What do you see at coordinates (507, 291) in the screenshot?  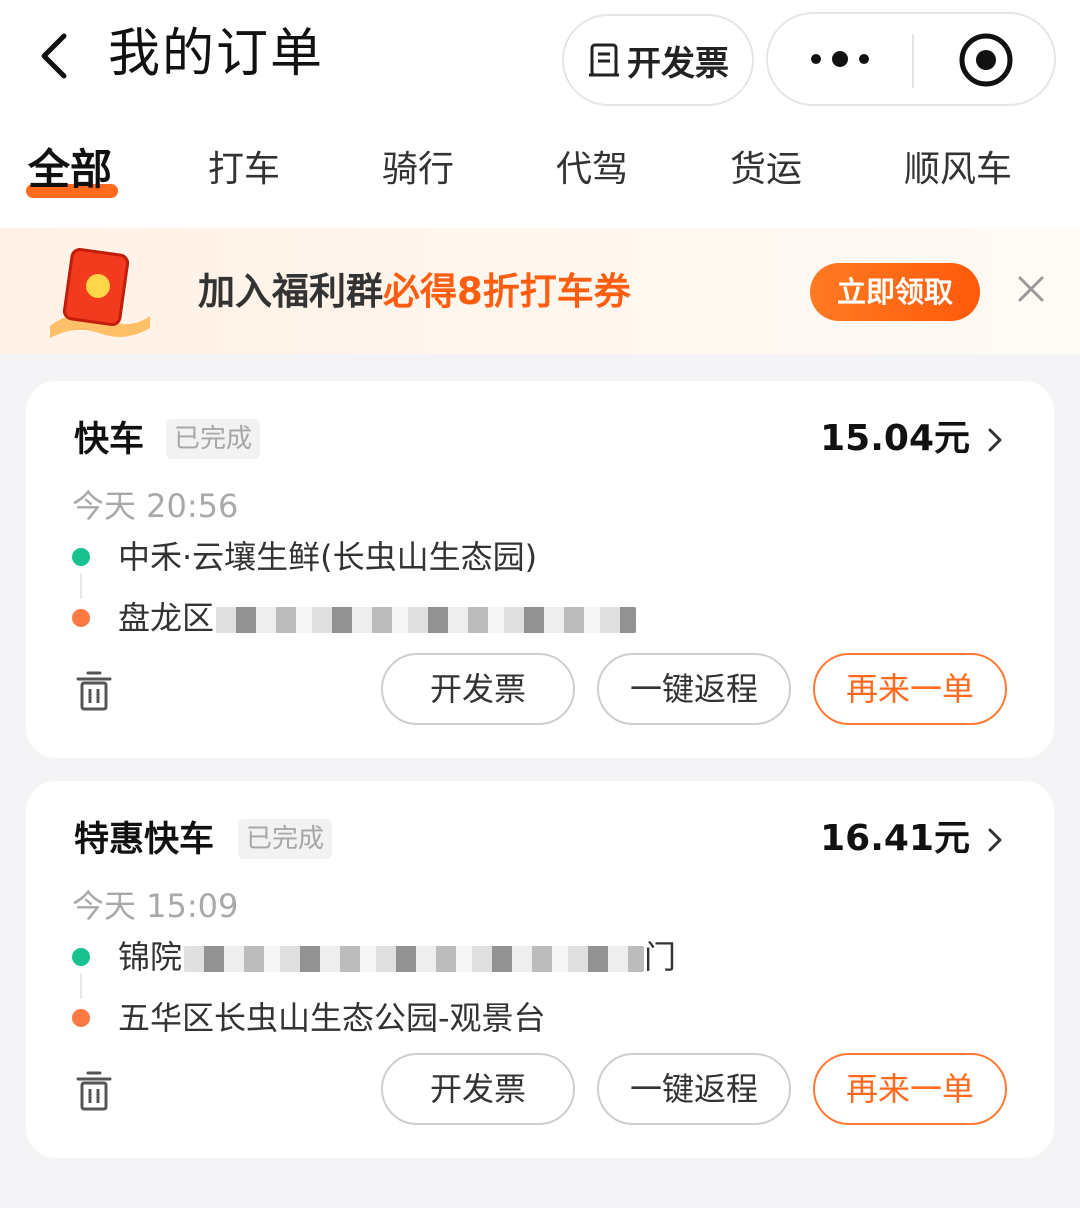 I see `promo-text-highlight: 必得8折打车券` at bounding box center [507, 291].